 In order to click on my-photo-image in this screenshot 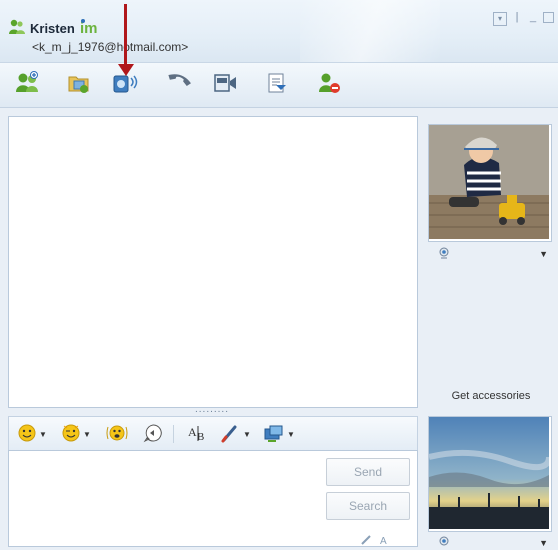, I will do `click(490, 473)`.